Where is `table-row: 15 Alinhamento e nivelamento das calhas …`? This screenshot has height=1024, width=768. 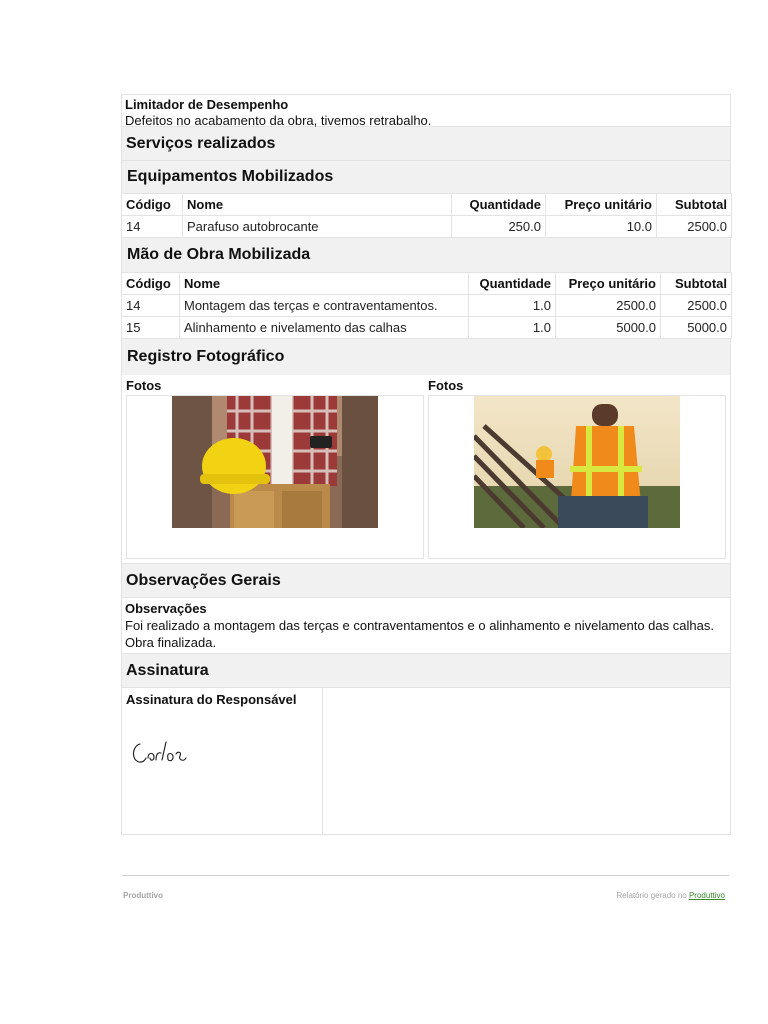
table-row: 15 Alinhamento e nivelamento das calhas … is located at coordinates (426, 327).